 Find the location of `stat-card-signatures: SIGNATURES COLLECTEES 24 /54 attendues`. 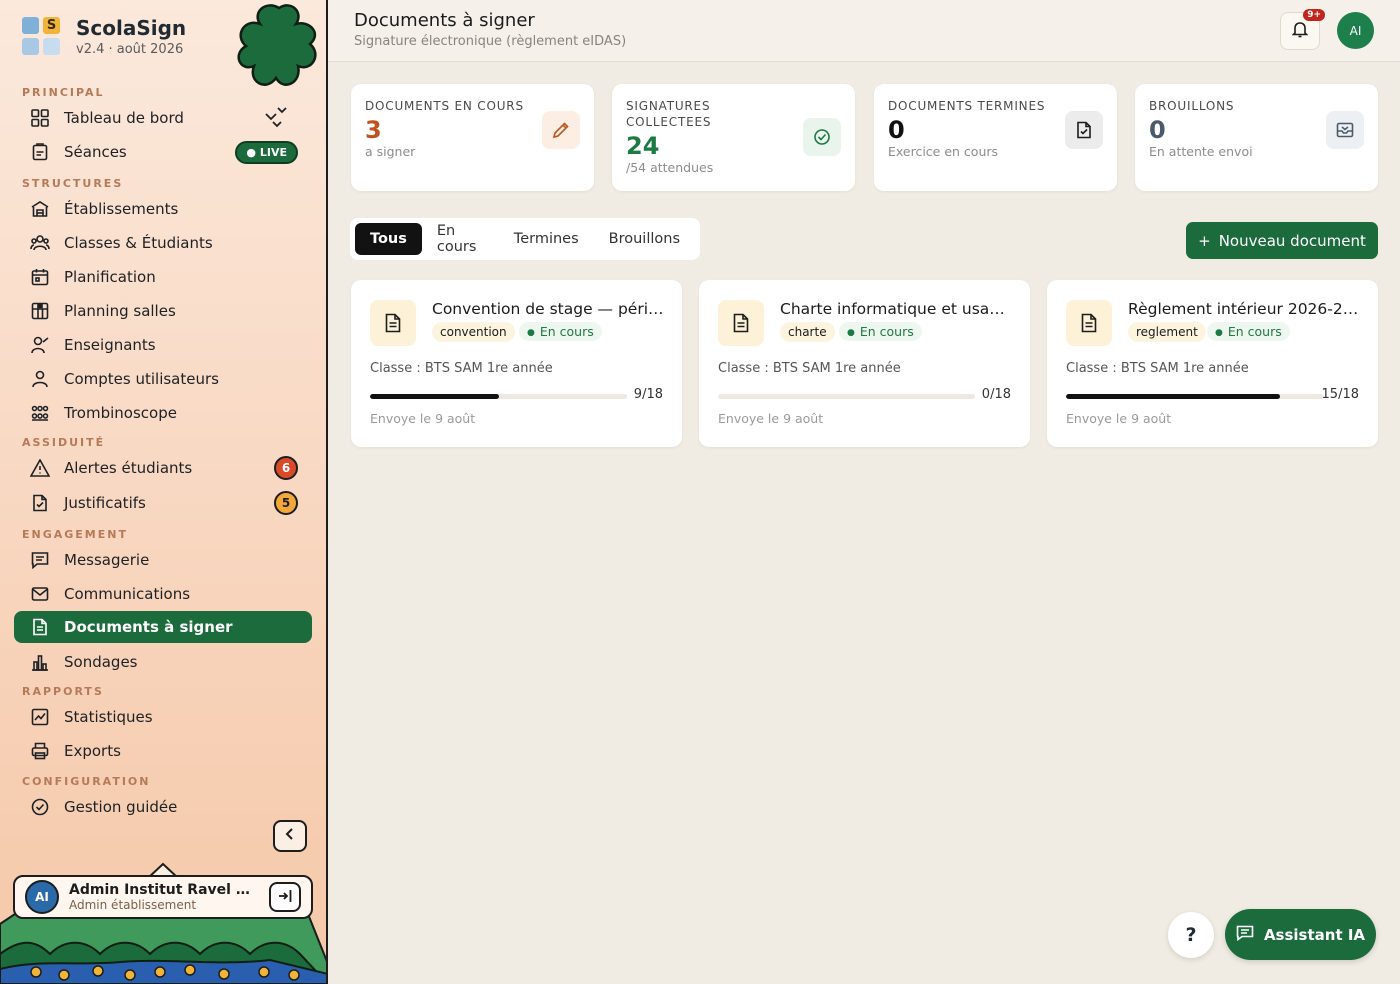

stat-card-signatures: SIGNATURES COLLECTEES 24 /54 attendues is located at coordinates (733, 137).